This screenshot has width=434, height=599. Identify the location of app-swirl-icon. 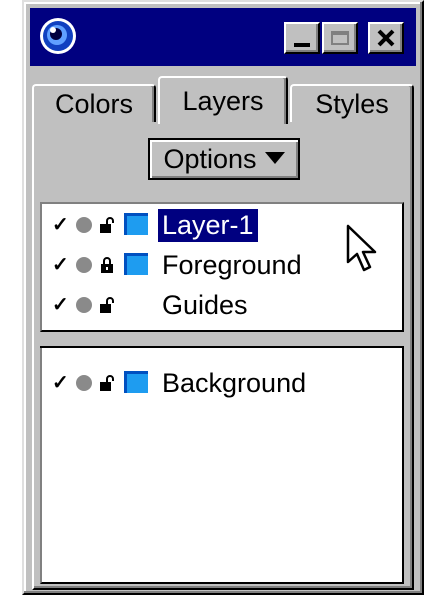
(58, 36).